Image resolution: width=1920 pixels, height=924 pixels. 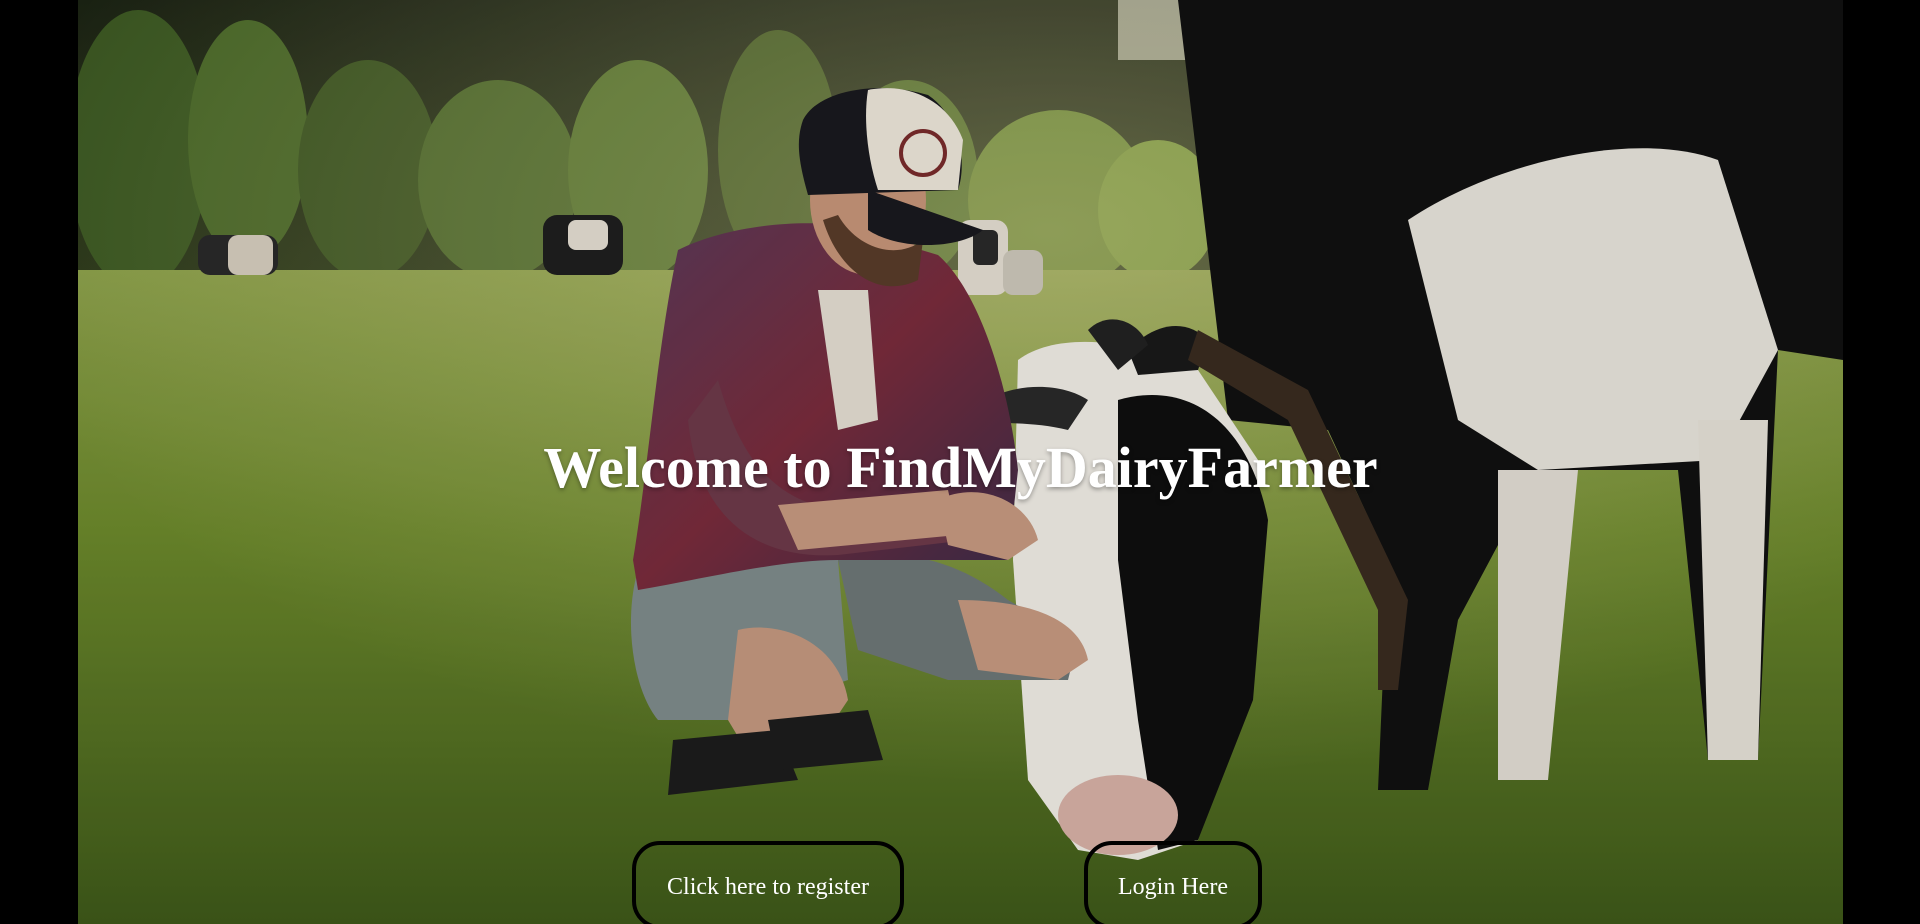 I want to click on welcome-title: Welcome to FindMyDairyFarmer, so click(x=960, y=467).